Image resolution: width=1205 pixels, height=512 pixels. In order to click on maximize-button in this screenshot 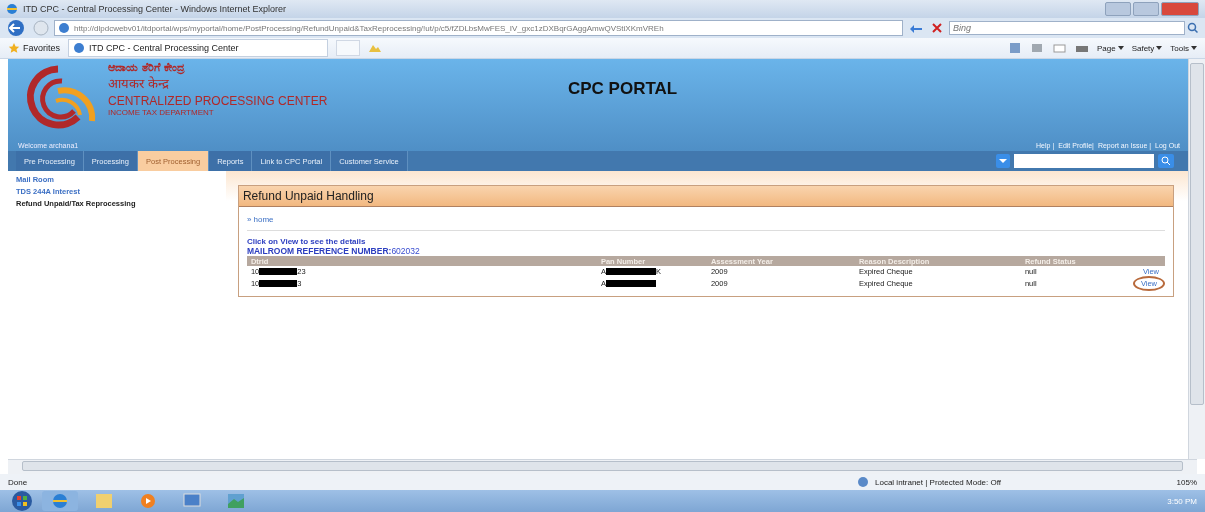, I will do `click(1146, 9)`.